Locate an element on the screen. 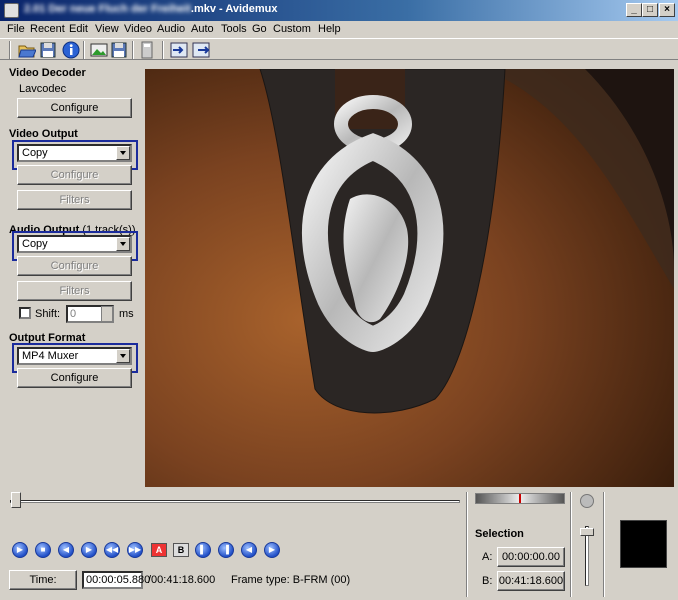  open-folder-icon is located at coordinates (27, 50).